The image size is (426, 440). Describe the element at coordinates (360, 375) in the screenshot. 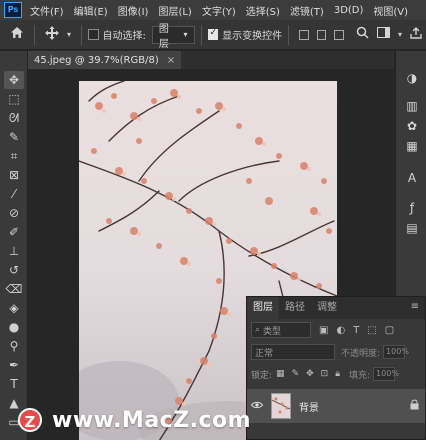

I see `fill-label: 填充:` at that location.